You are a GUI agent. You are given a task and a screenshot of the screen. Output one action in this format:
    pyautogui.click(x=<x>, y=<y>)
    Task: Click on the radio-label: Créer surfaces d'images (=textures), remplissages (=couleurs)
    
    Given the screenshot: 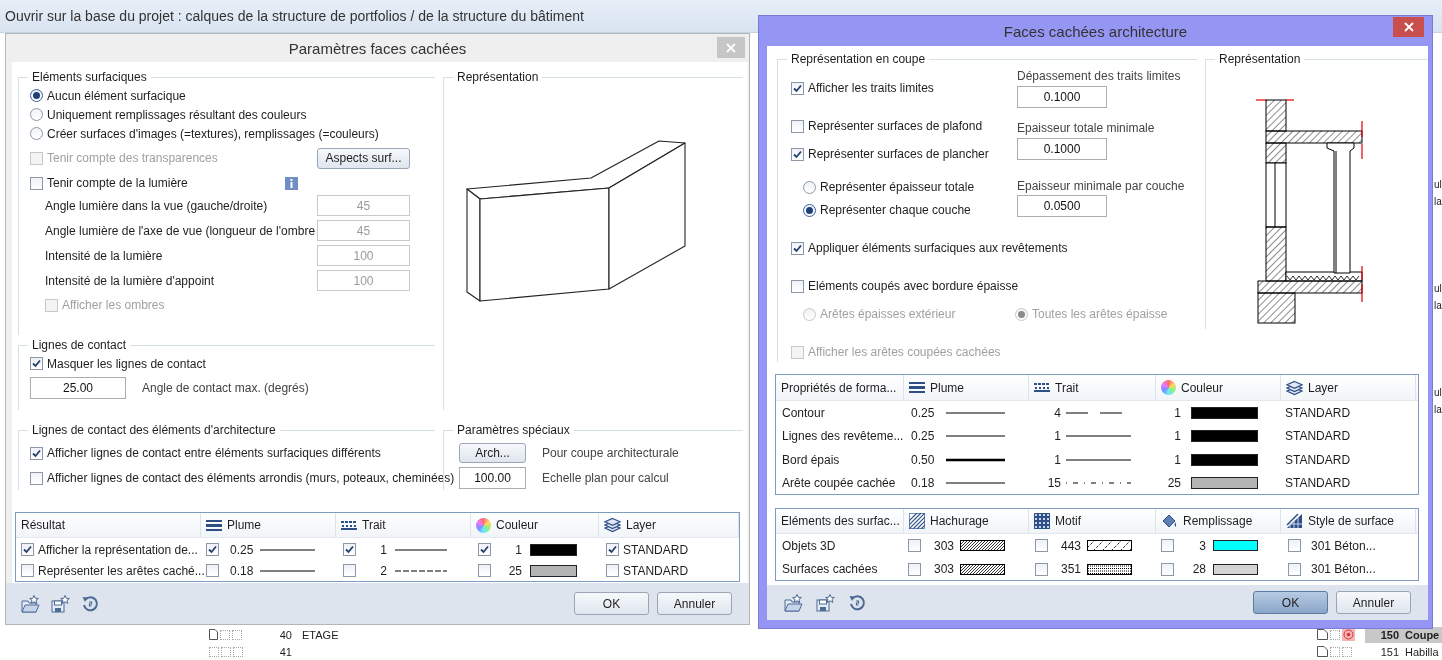 What is the action you would take?
    pyautogui.click(x=213, y=133)
    